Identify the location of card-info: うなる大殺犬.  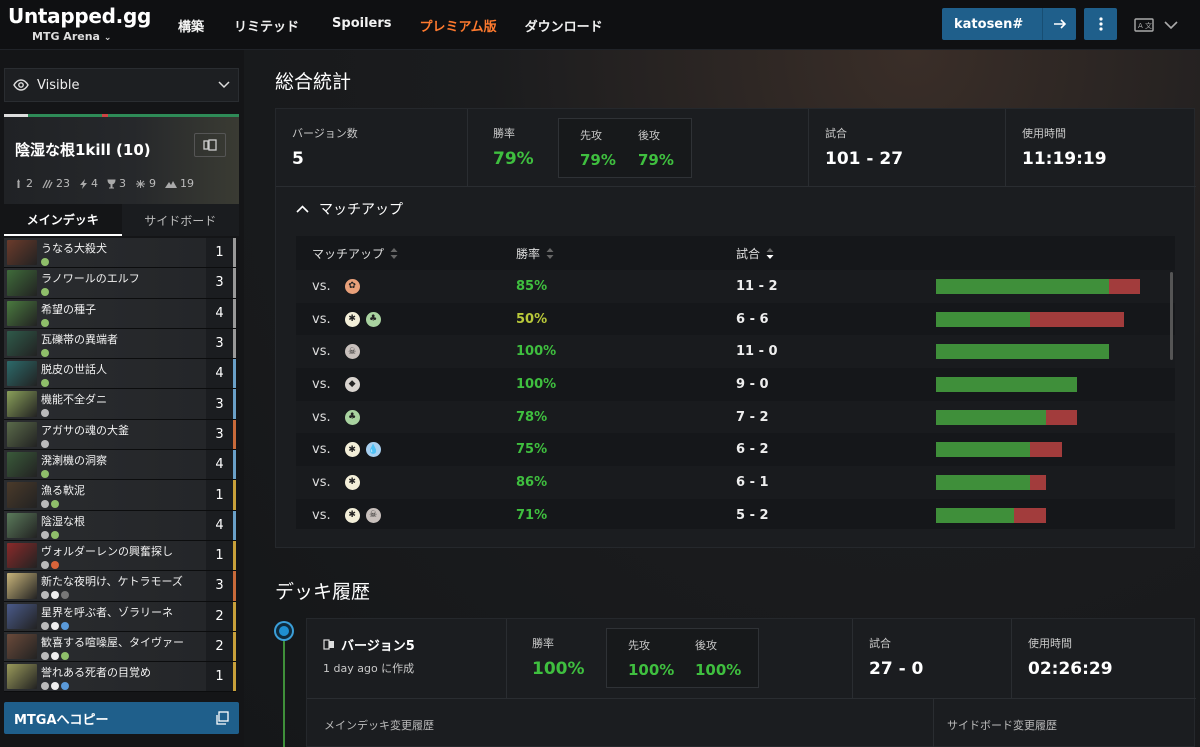
(123, 252).